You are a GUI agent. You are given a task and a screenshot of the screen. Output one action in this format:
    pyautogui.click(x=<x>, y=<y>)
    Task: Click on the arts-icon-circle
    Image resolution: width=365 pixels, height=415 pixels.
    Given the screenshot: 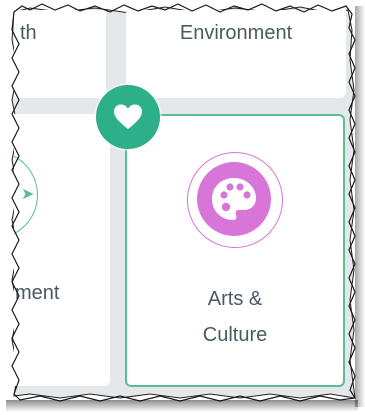 What is the action you would take?
    pyautogui.click(x=234, y=199)
    